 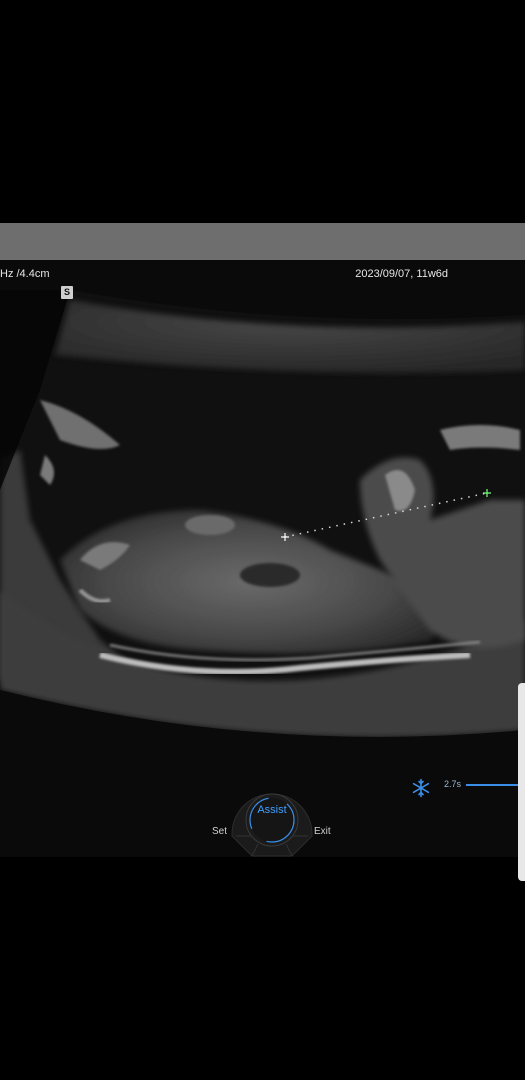 What do you see at coordinates (453, 784) in the screenshot?
I see `cine-time-label: 2.7s` at bounding box center [453, 784].